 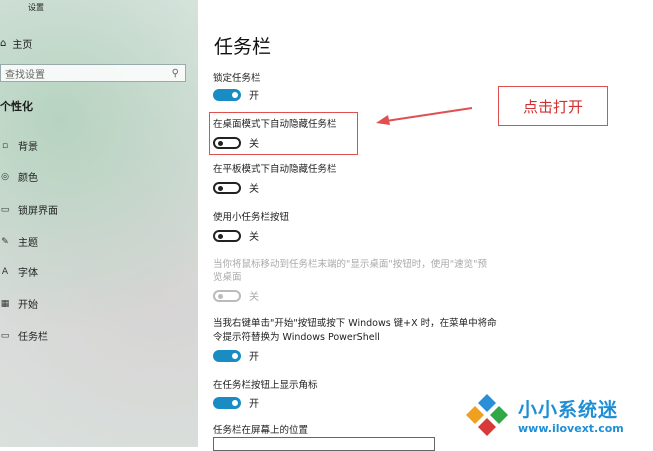 What do you see at coordinates (28, 305) in the screenshot?
I see `sidebar-item-label: 开始` at bounding box center [28, 305].